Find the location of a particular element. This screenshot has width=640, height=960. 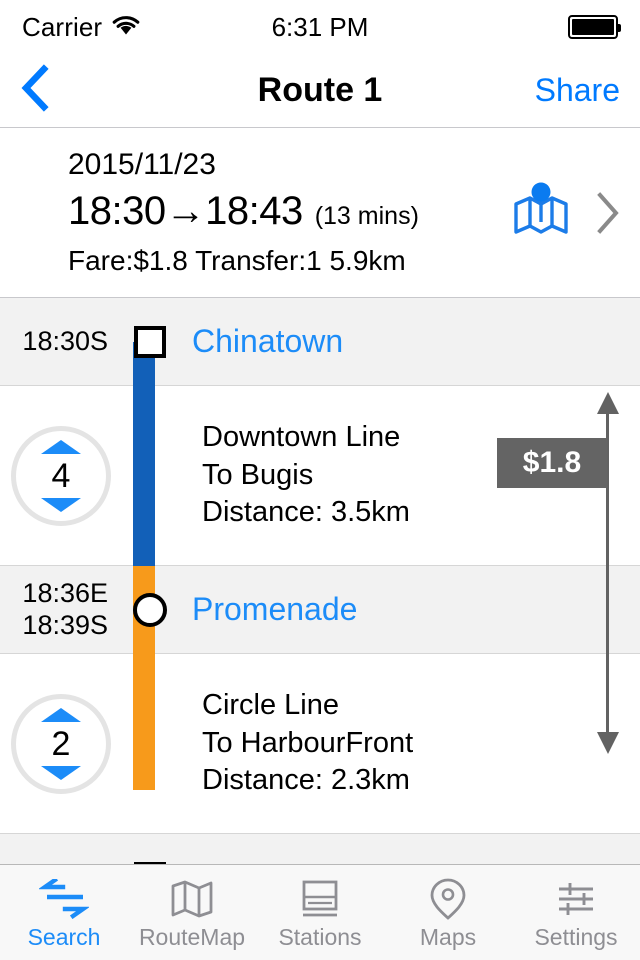

chevron-right-icon is located at coordinates (608, 213).